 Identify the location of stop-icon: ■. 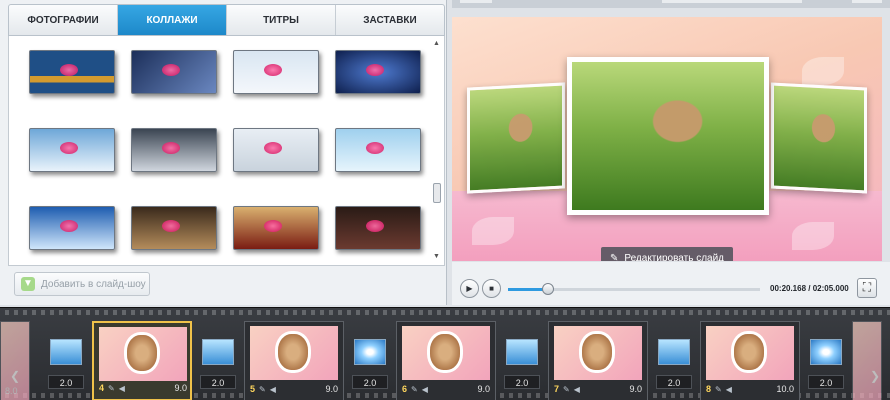
(491, 288).